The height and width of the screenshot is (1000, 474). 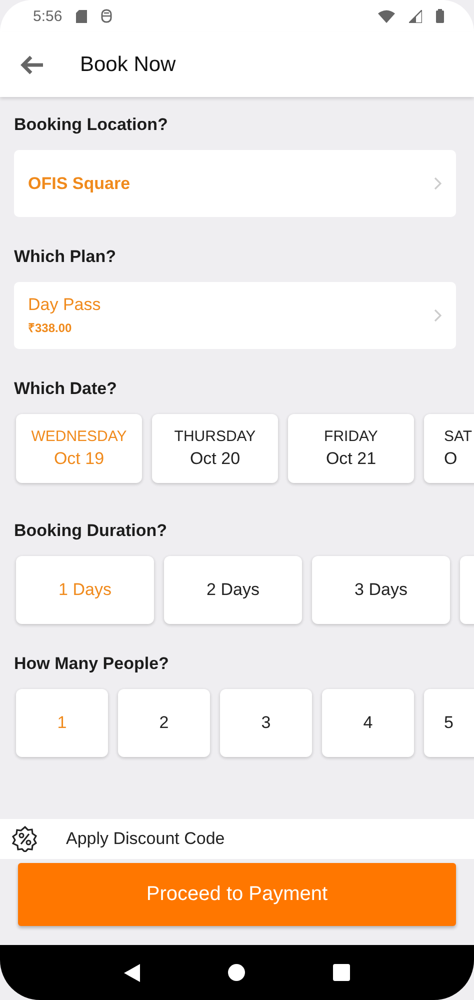 What do you see at coordinates (266, 723) in the screenshot?
I see `option-card: 3` at bounding box center [266, 723].